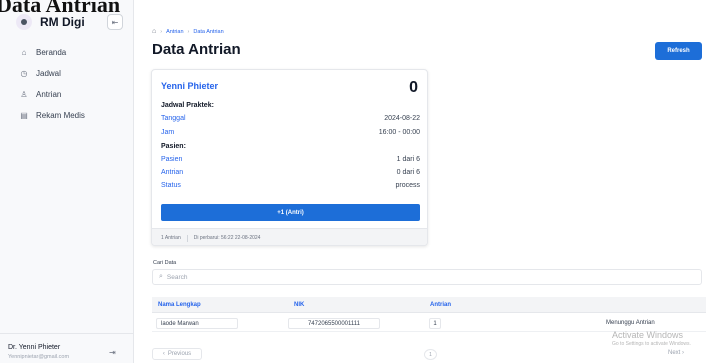 The width and height of the screenshot is (706, 363). I want to click on add-queue-button: +1 (Antri), so click(290, 212).